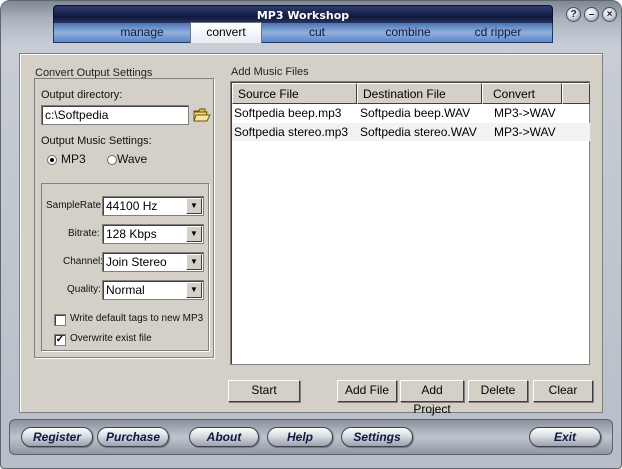 This screenshot has height=469, width=622. What do you see at coordinates (300, 437) in the screenshot?
I see `help-button: Help` at bounding box center [300, 437].